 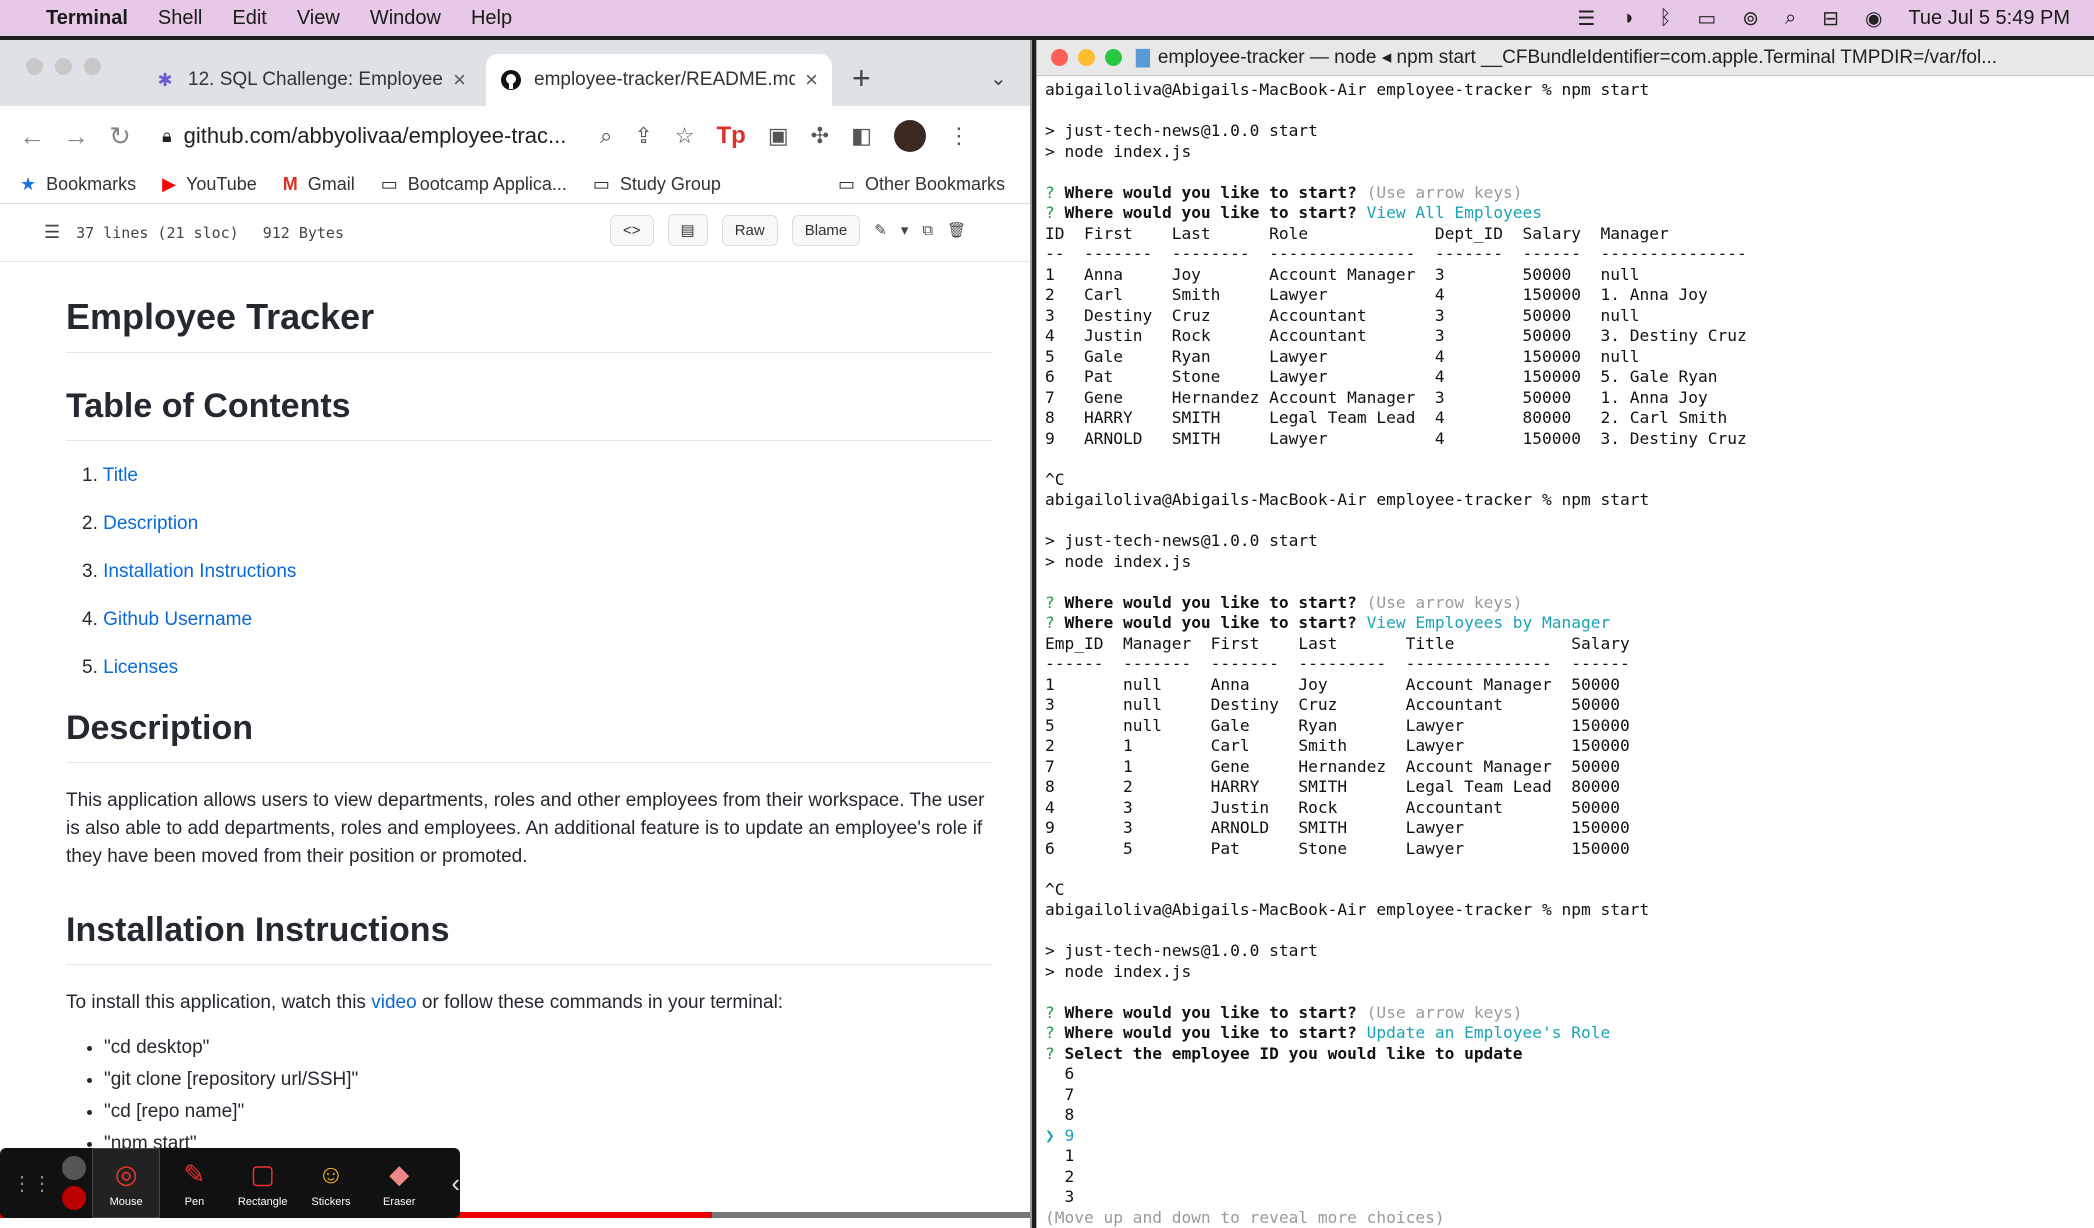 I want to click on stop-recording-button, so click(x=74, y=1198).